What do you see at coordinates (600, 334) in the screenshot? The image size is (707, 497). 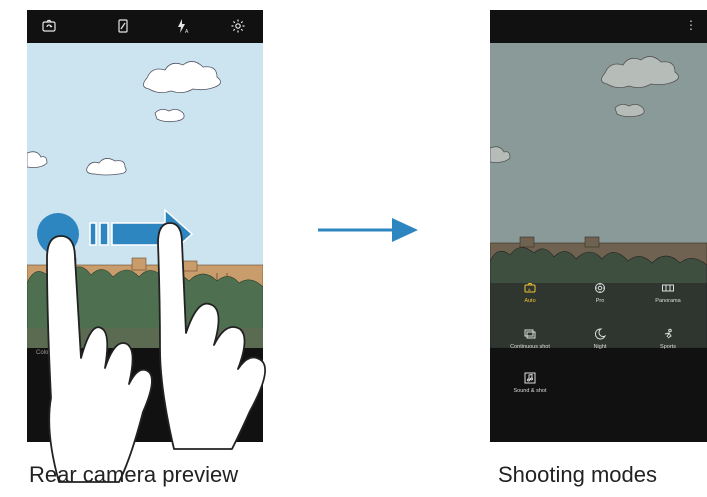 I see `night-icon` at bounding box center [600, 334].